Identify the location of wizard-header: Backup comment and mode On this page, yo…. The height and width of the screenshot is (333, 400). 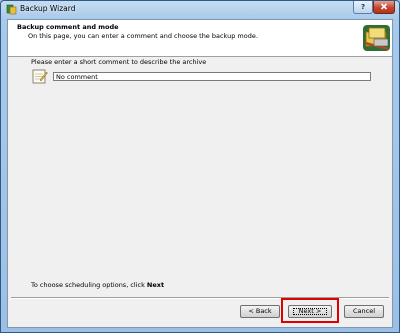
(200, 38).